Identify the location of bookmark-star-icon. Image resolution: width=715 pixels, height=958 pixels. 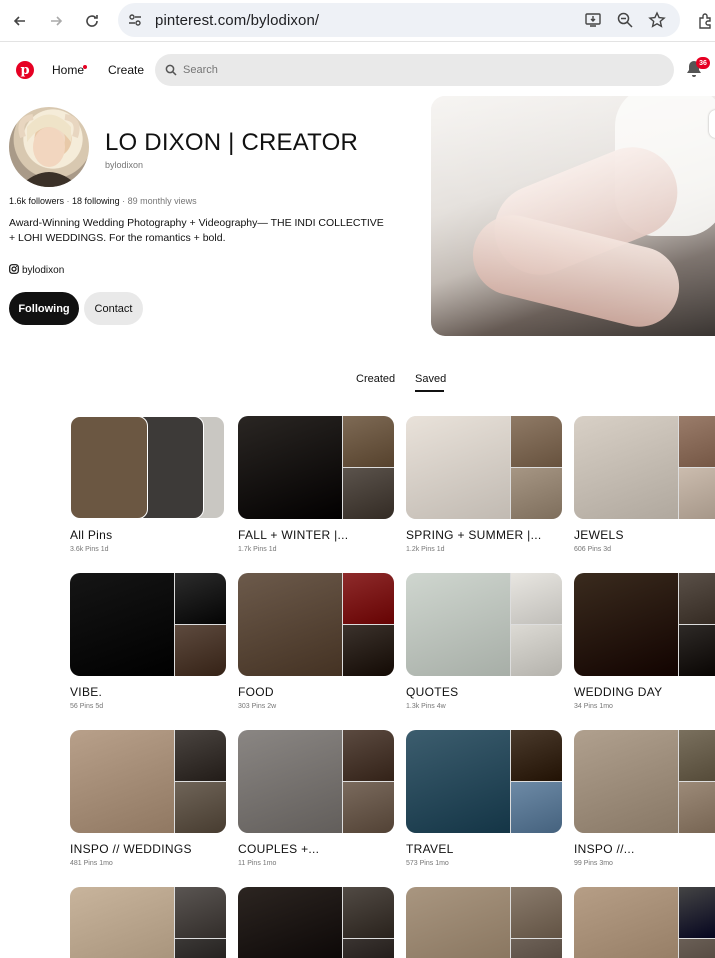
(657, 20).